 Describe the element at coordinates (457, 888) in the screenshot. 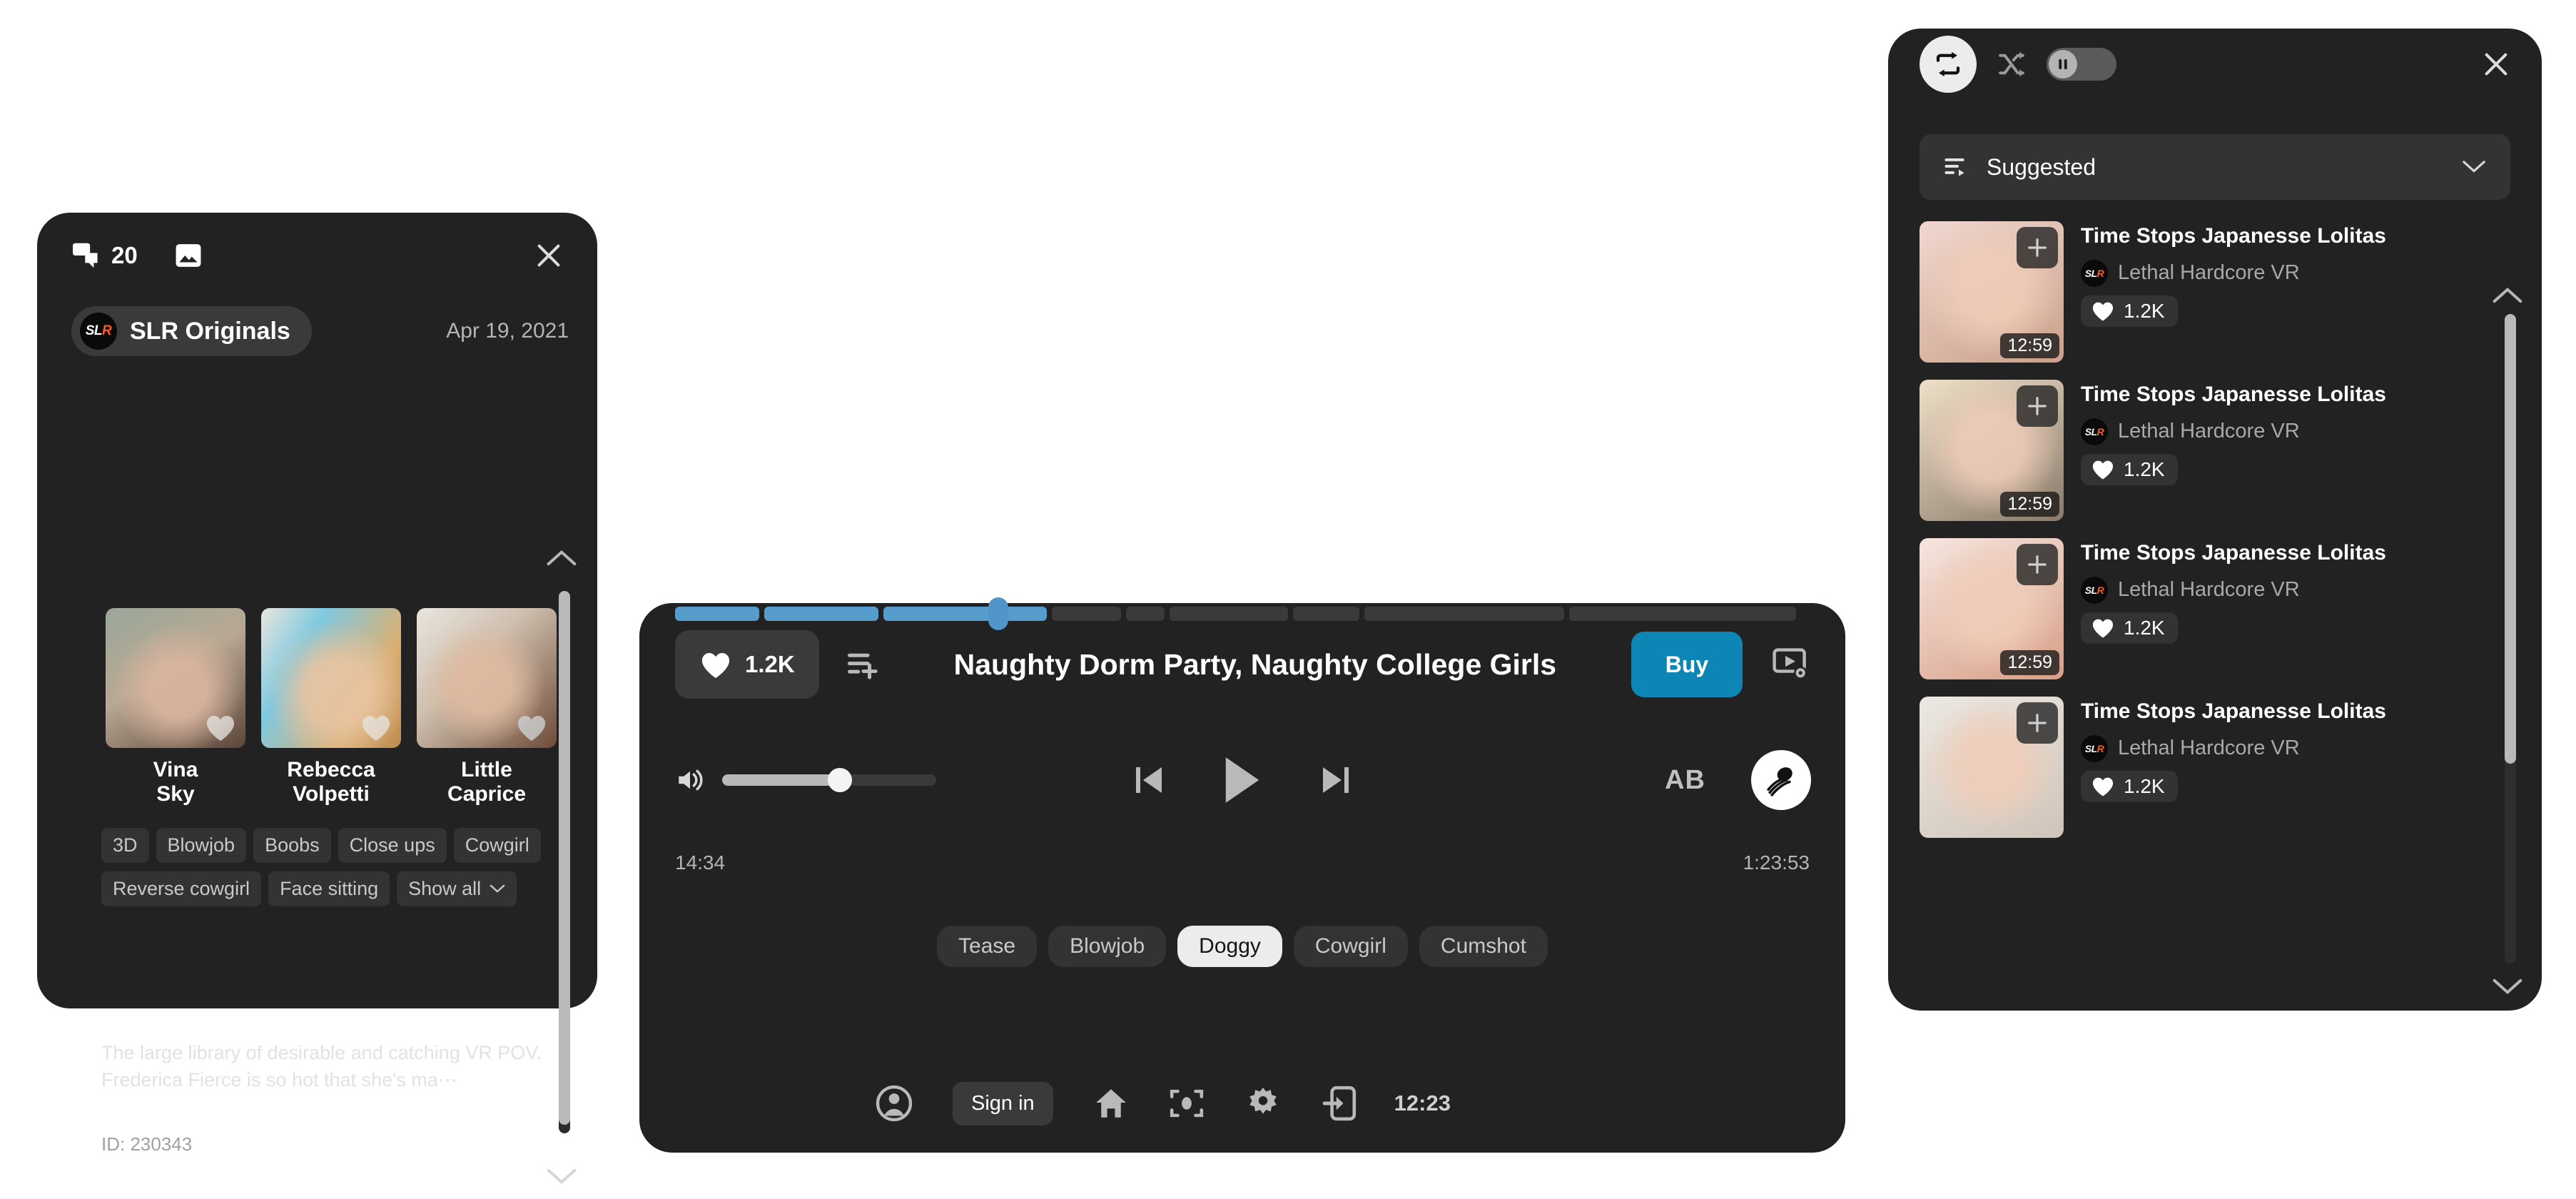

I see `show-all-tags-button: Show all` at that location.